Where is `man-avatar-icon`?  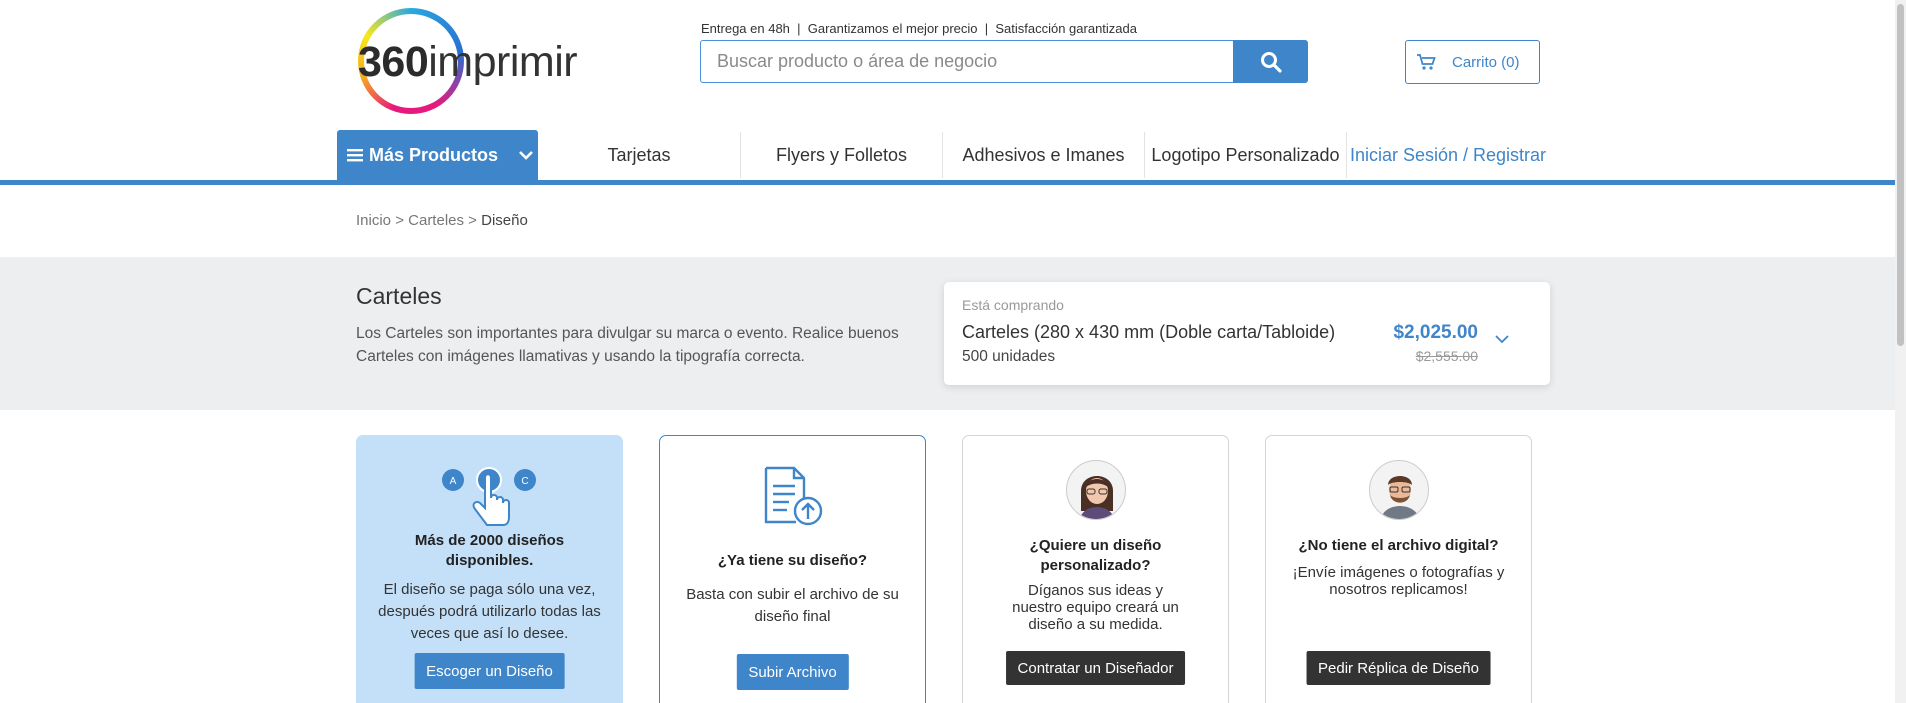 man-avatar-icon is located at coordinates (1399, 497).